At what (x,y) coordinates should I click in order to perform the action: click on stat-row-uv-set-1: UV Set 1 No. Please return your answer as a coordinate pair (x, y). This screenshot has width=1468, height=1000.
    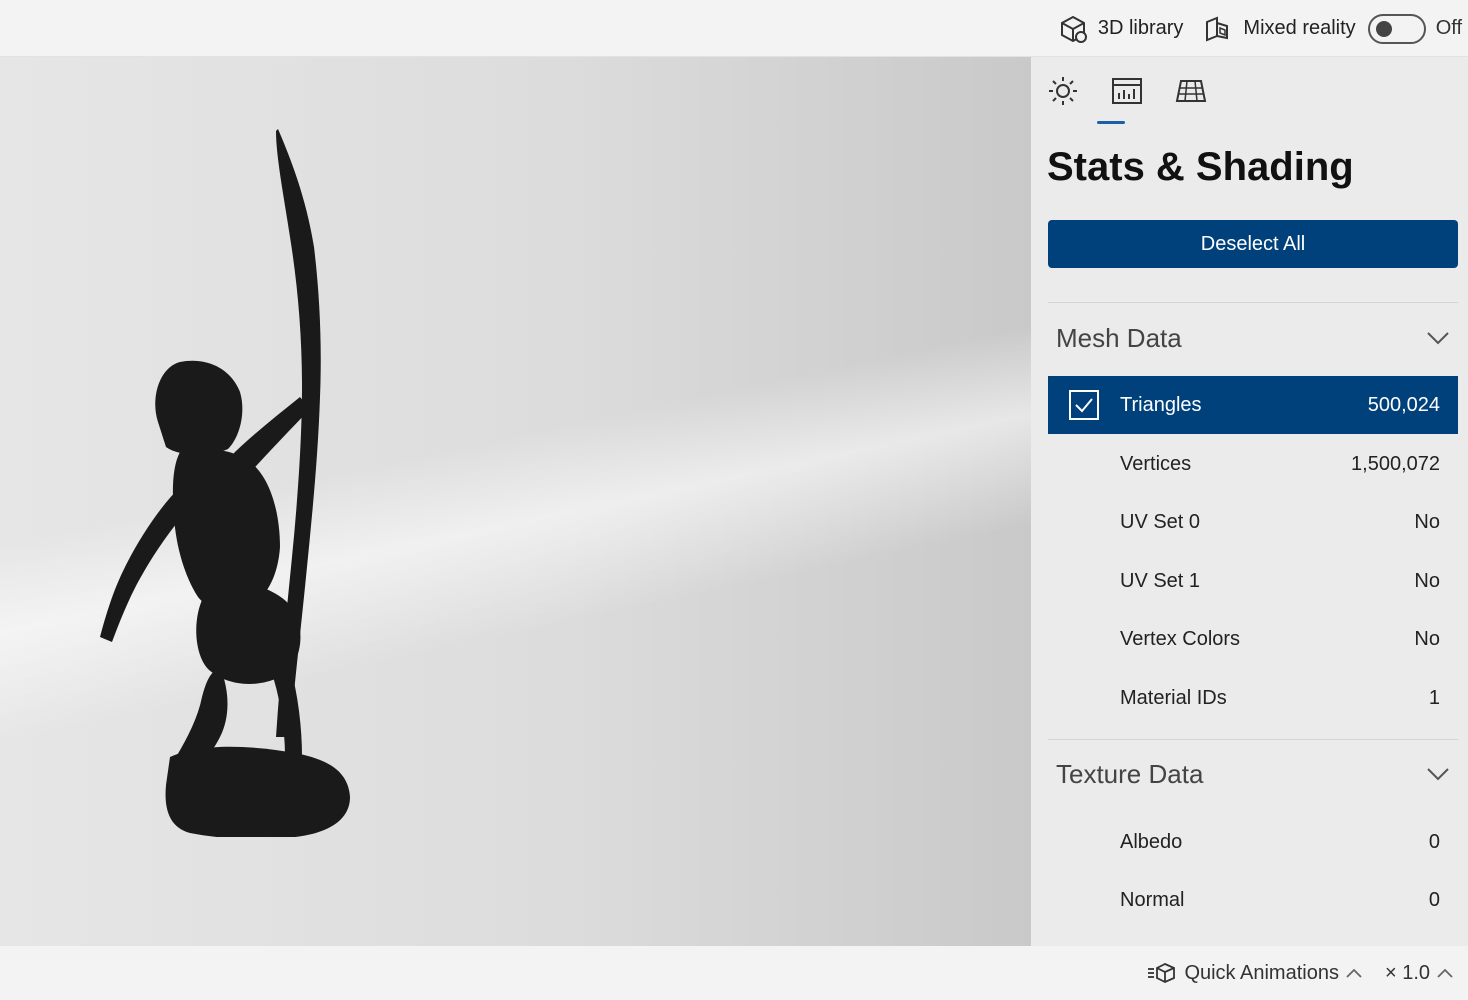
    Looking at the image, I should click on (1253, 581).